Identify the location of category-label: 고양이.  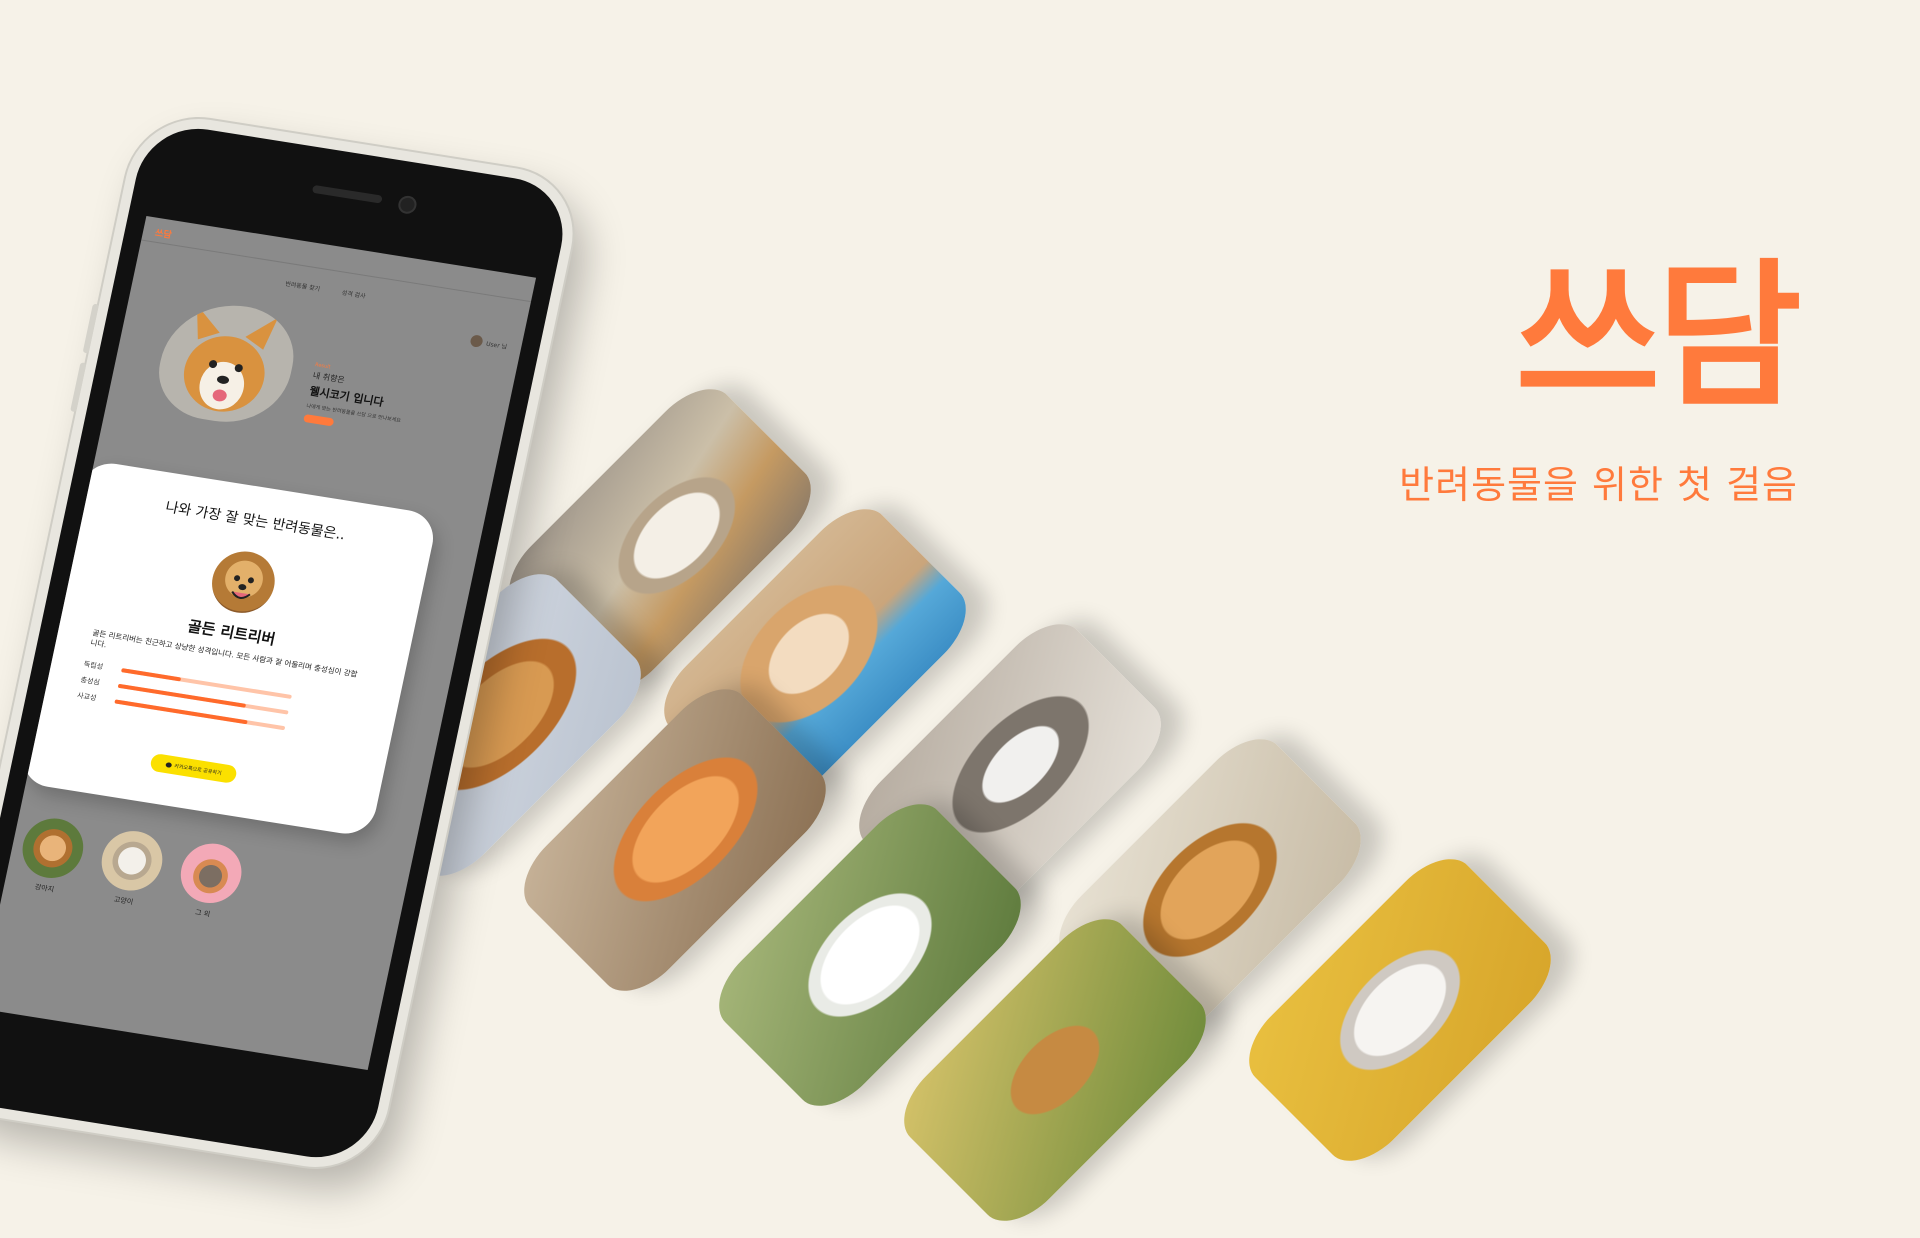
(123, 901).